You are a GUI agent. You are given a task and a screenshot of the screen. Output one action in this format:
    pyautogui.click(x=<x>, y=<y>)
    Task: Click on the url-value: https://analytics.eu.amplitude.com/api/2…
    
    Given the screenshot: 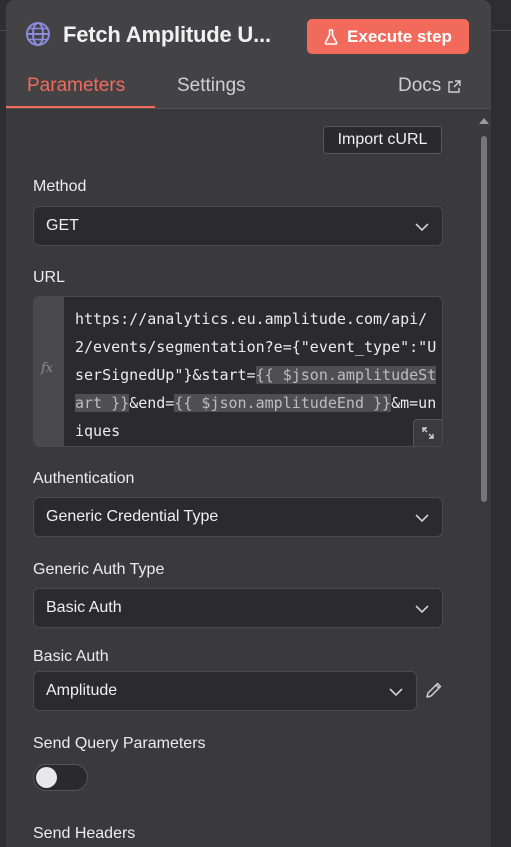 What is the action you would take?
    pyautogui.click(x=257, y=375)
    